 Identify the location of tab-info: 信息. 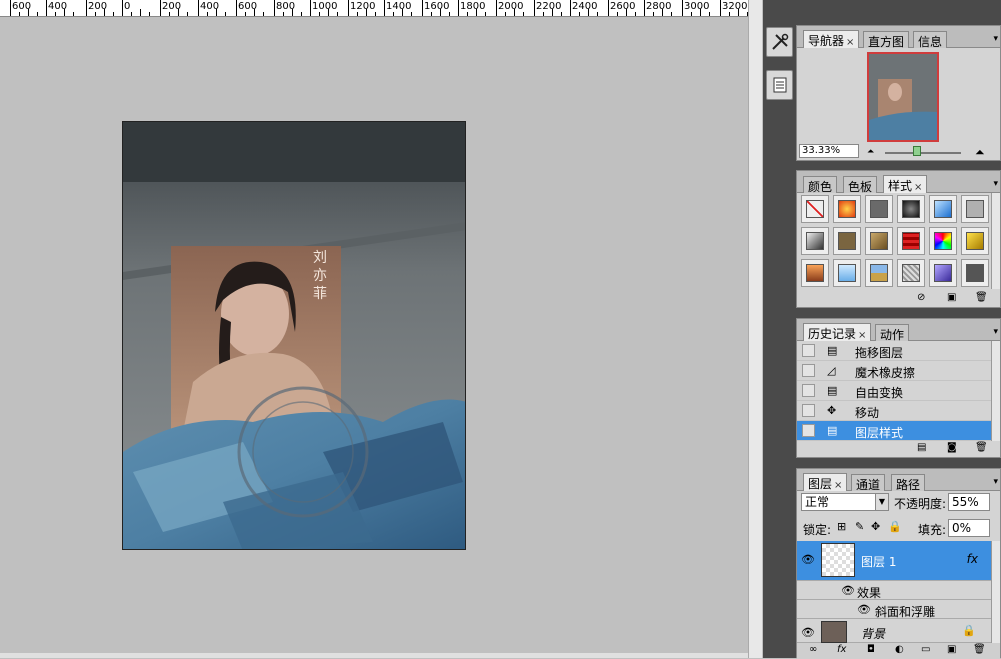
(930, 40).